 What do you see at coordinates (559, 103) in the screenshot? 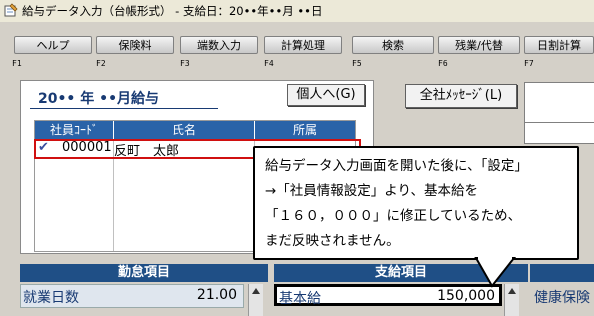
I see `message-textbox` at bounding box center [559, 103].